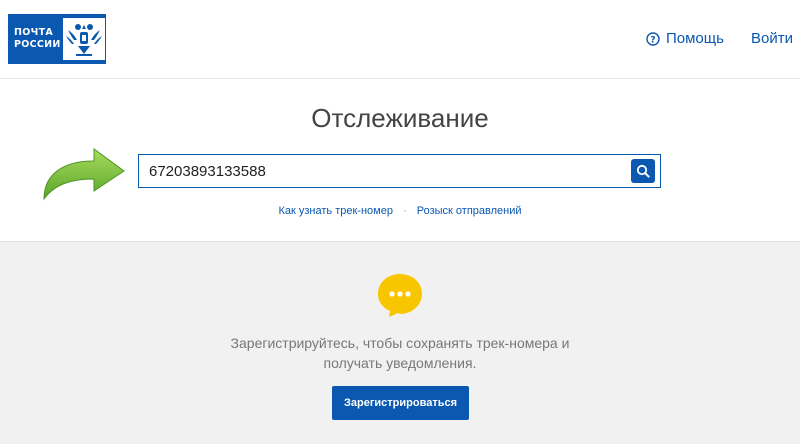 This screenshot has height=444, width=800. Describe the element at coordinates (385, 171) in the screenshot. I see `tracking-number-input` at that location.